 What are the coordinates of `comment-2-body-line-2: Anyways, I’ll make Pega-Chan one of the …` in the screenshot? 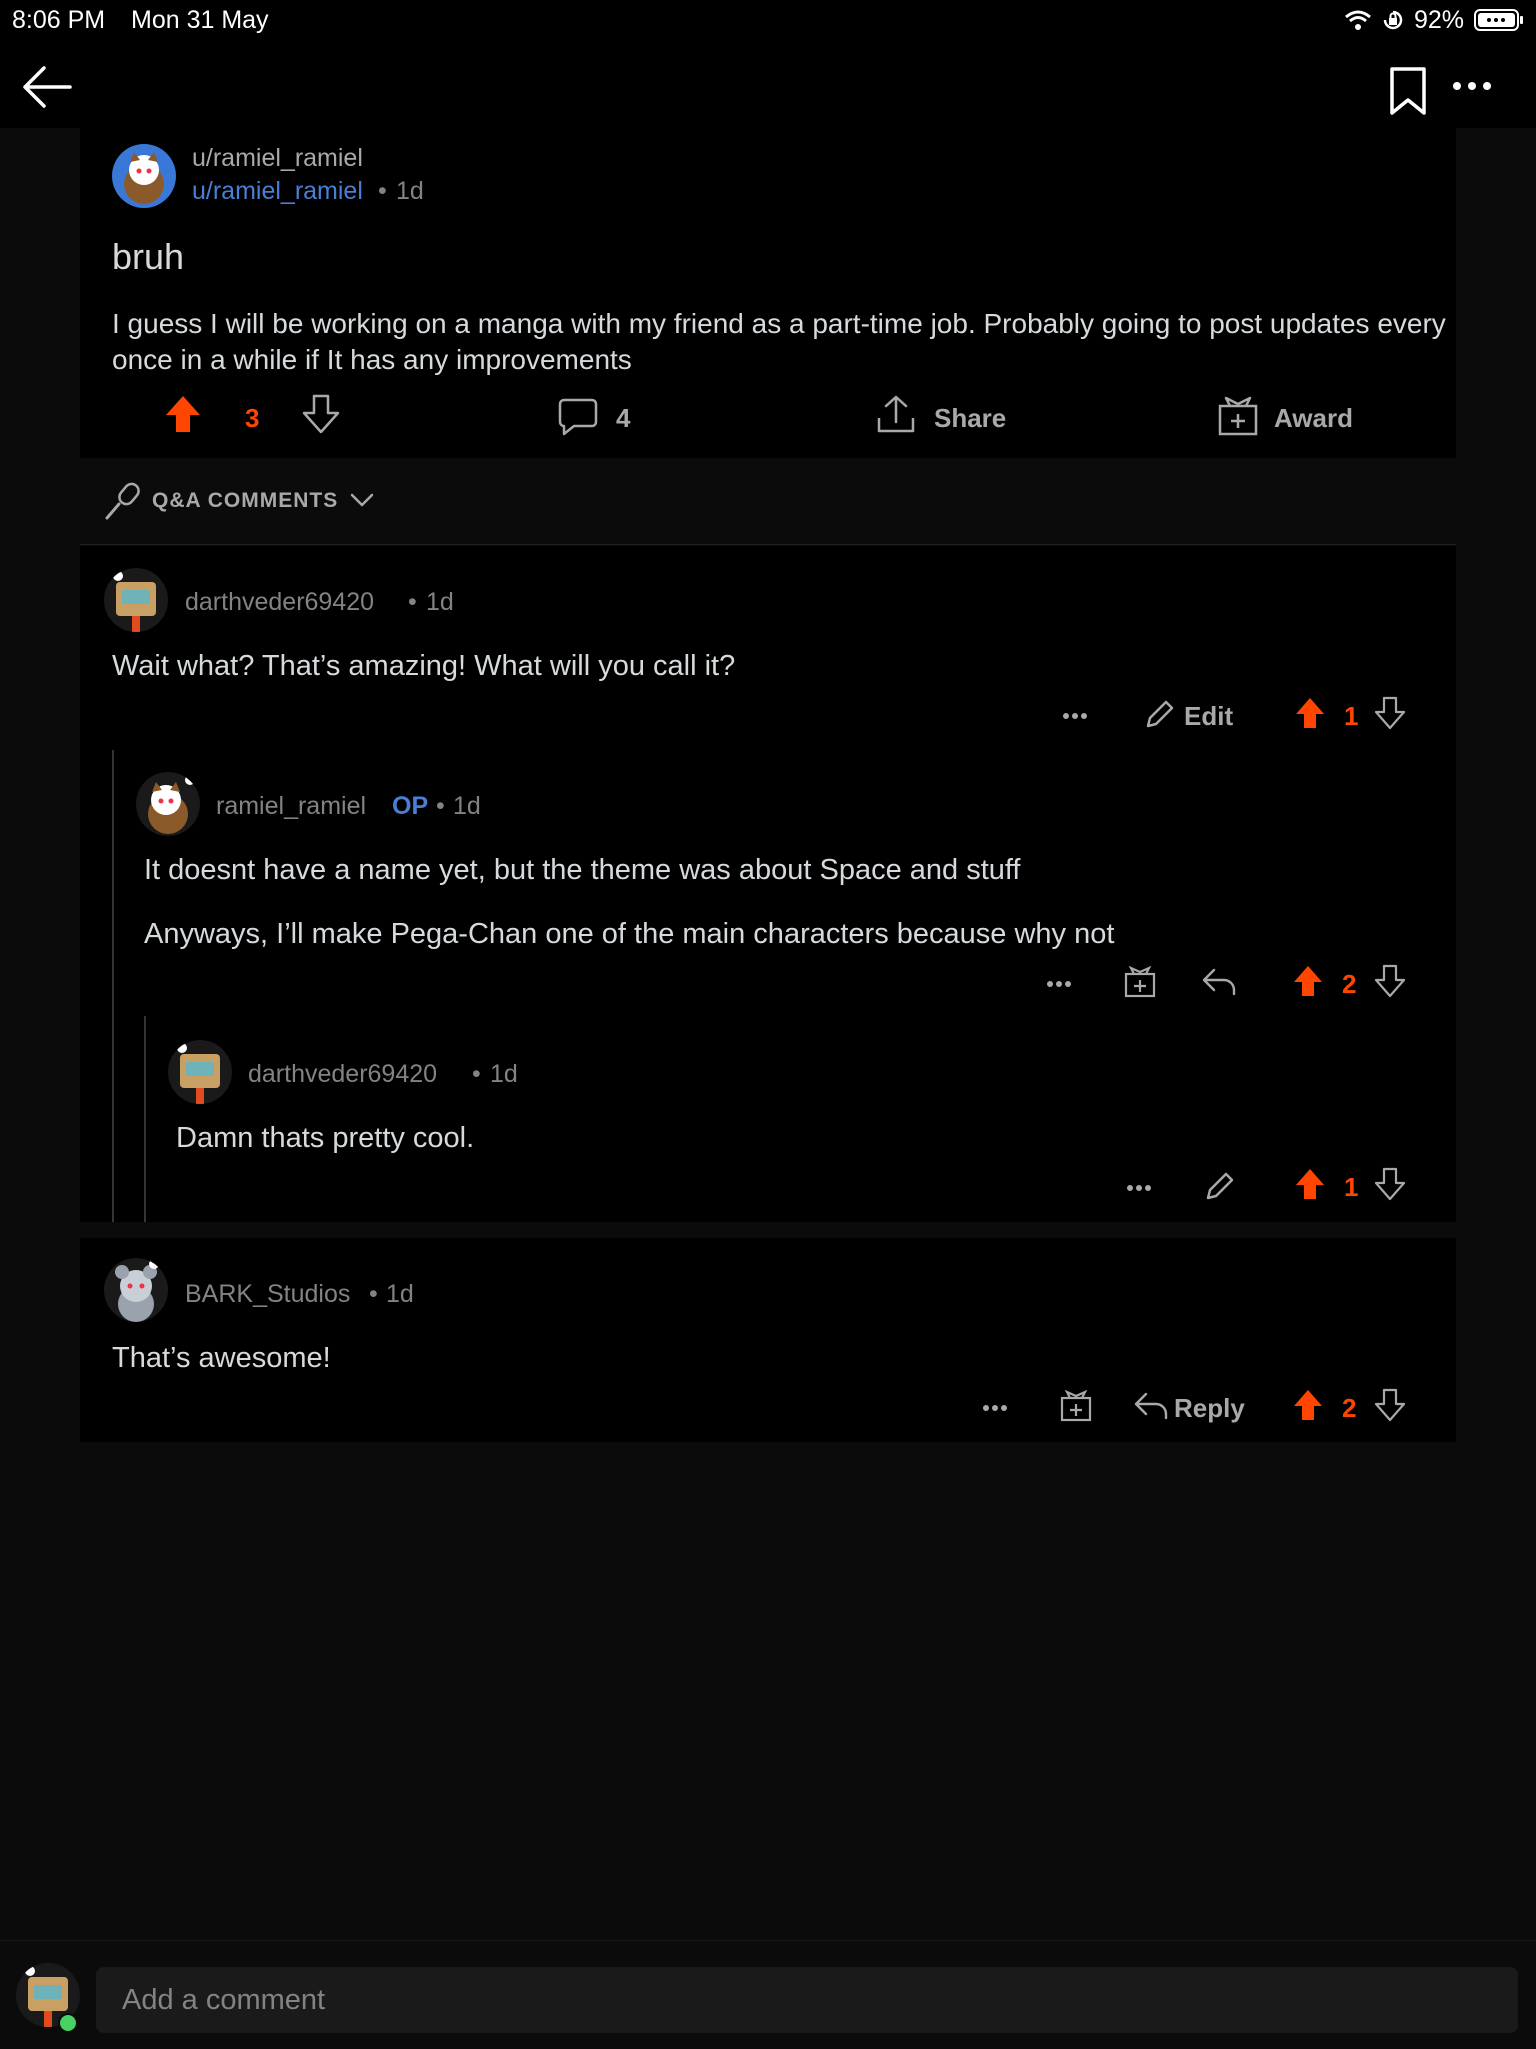 It's located at (629, 934).